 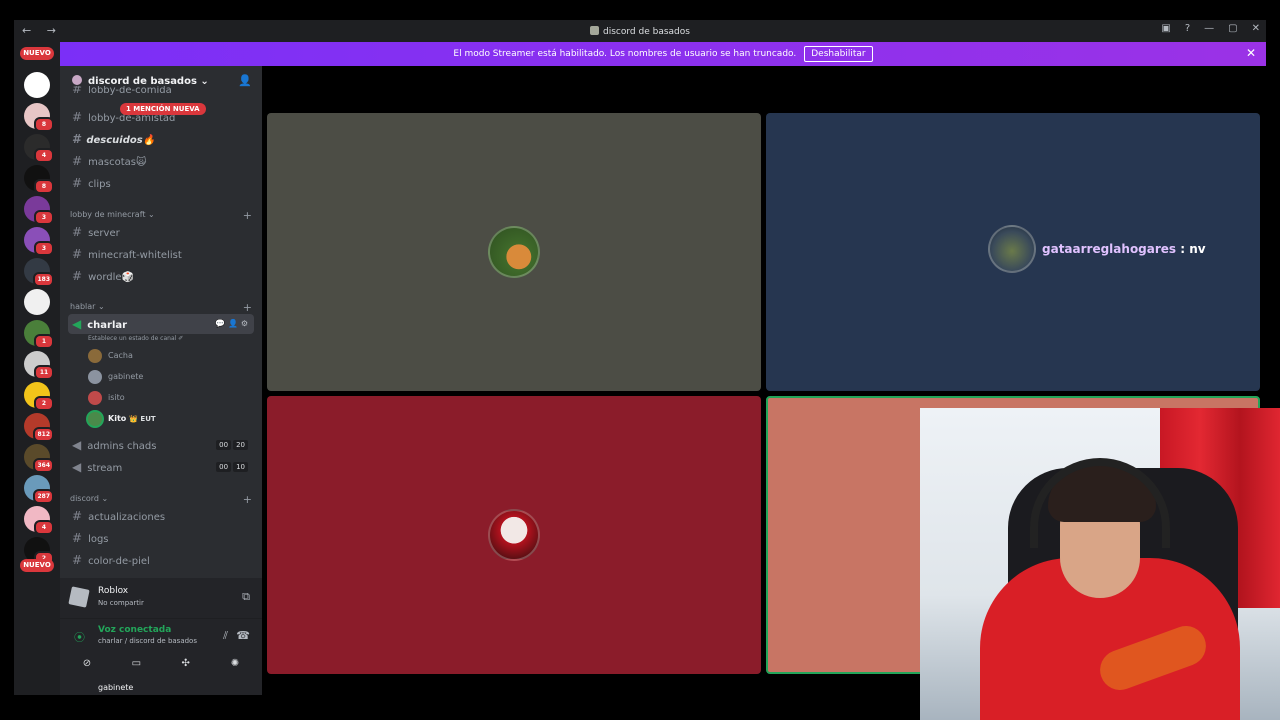 I want to click on channel-actualizaciones: # actualizaciones, so click(x=161, y=516).